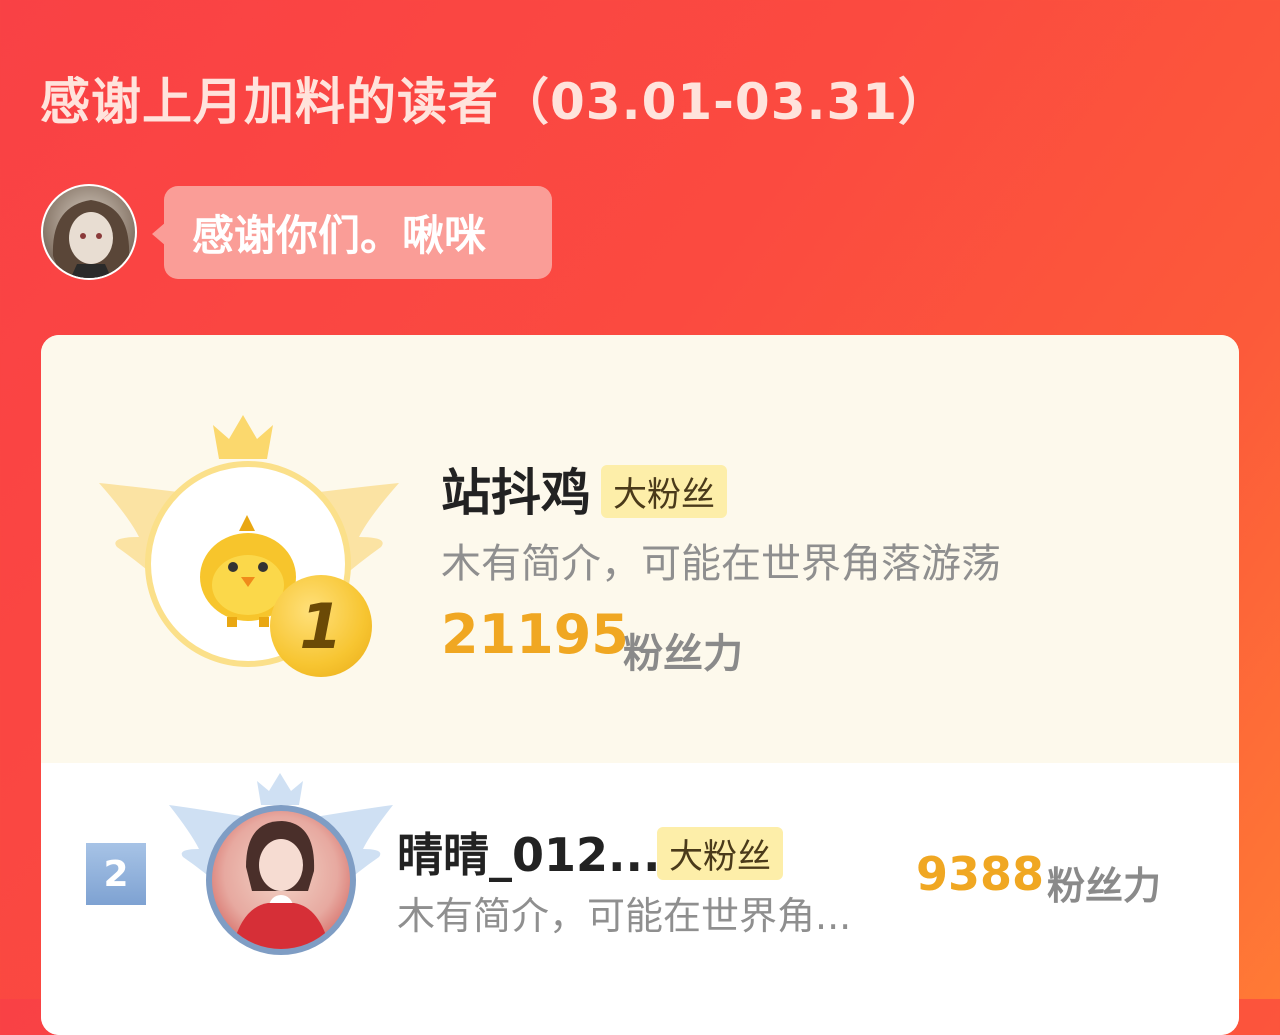 The image size is (1280, 1035). What do you see at coordinates (116, 874) in the screenshot?
I see `rank-2-number-badge: 2` at bounding box center [116, 874].